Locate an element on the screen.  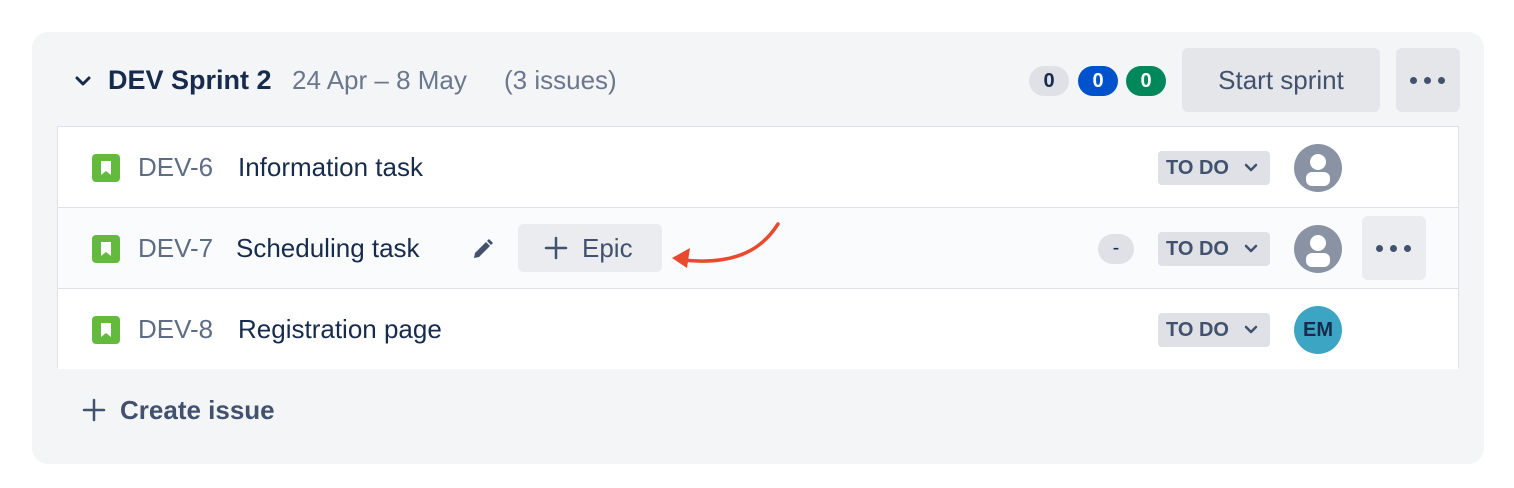
issue-key: DEV-7 is located at coordinates (175, 248).